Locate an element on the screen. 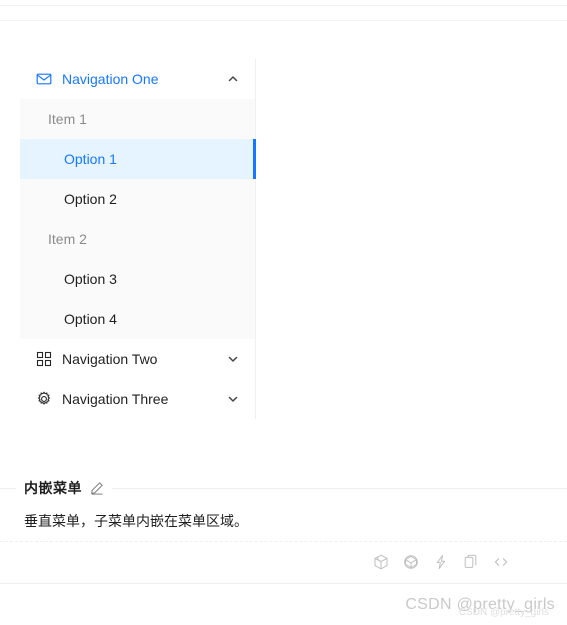 The width and height of the screenshot is (567, 625). submenu-item-option-1-label: Option 1 is located at coordinates (90, 159).